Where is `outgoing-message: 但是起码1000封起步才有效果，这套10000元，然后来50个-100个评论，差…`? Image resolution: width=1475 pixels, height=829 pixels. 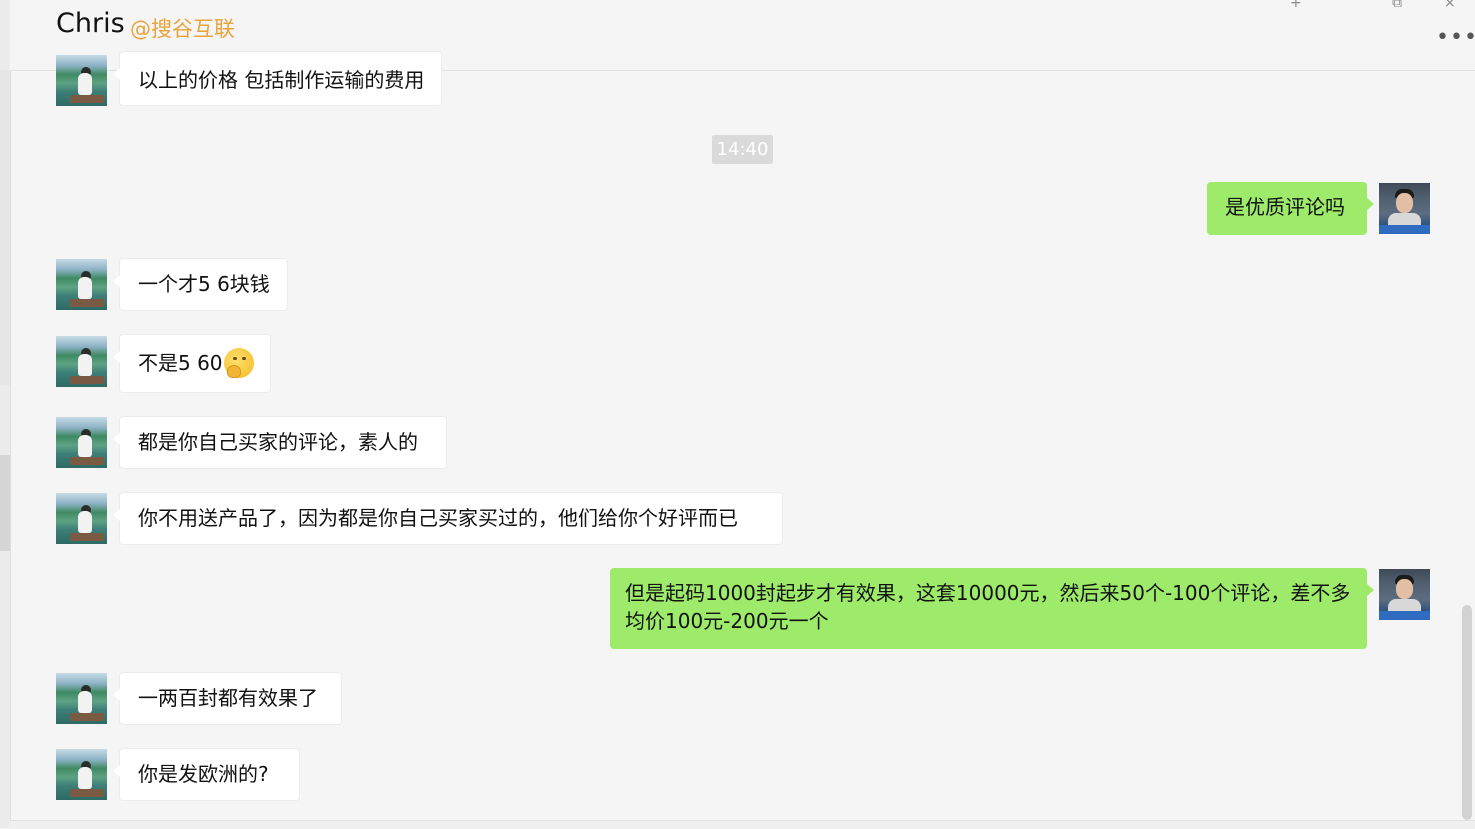 outgoing-message: 但是起码1000封起步才有效果，这套10000元，然后来50个-100个评论，差… is located at coordinates (992, 608).